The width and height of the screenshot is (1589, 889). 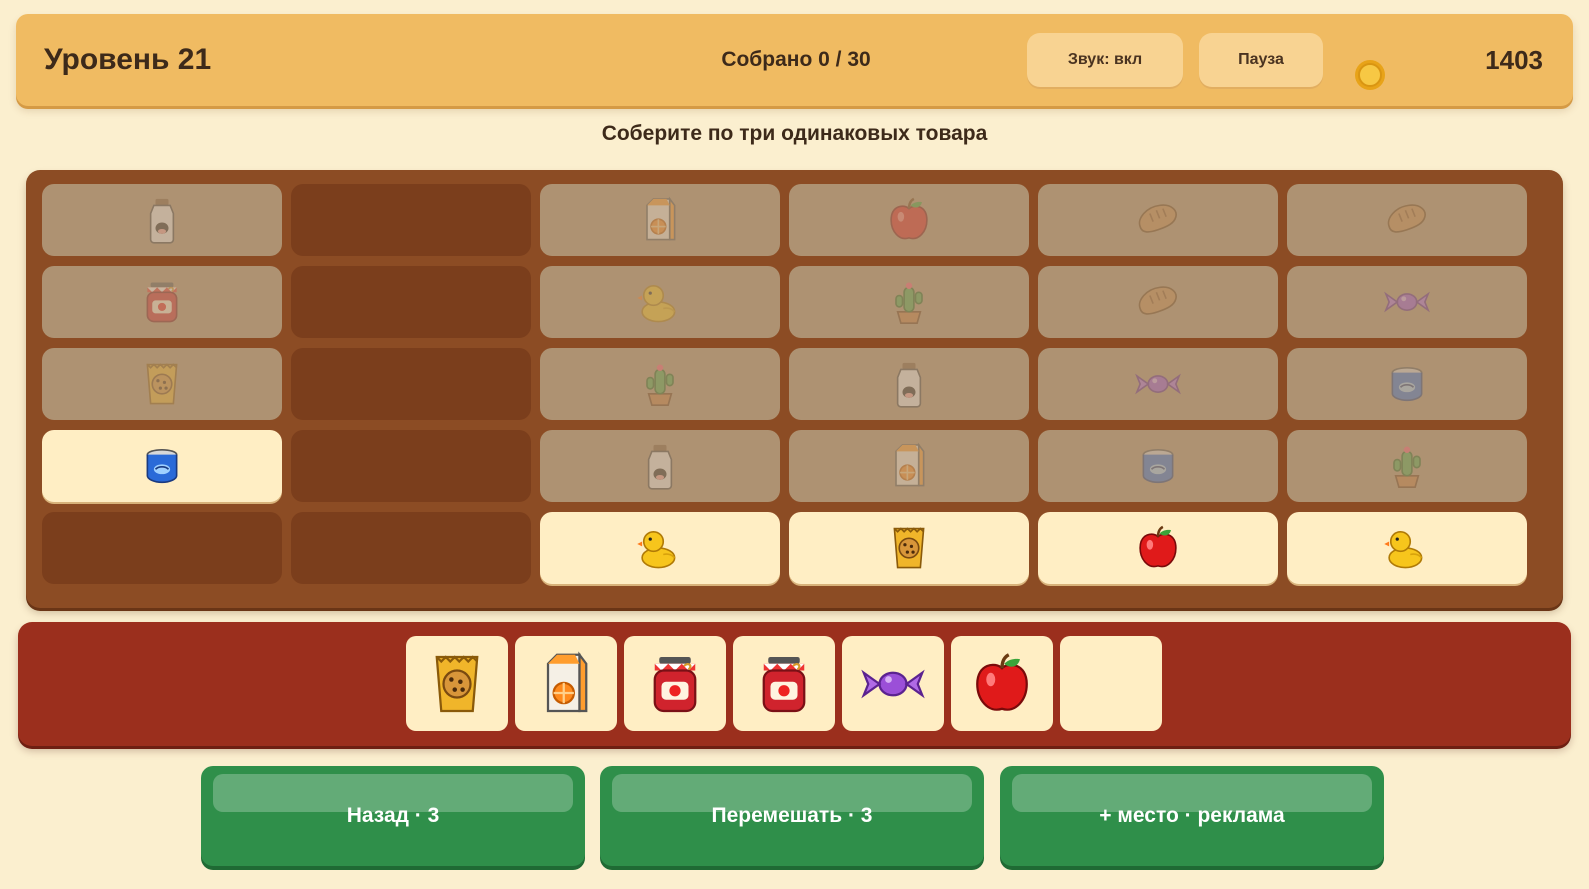 I want to click on collection-tray, so click(x=794, y=684).